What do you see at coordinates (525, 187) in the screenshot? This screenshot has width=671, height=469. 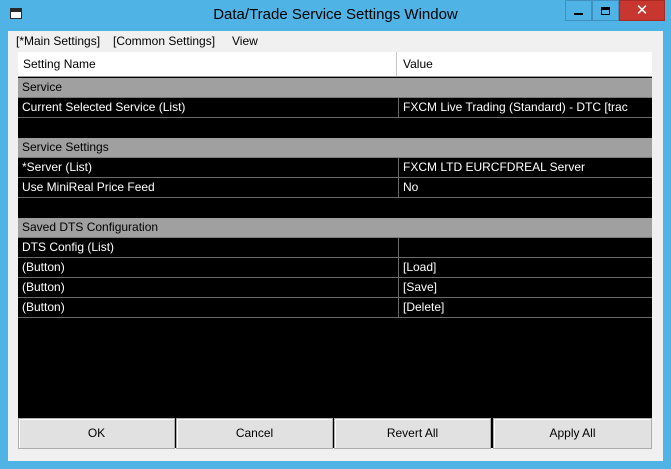 I see `setting-value: No` at bounding box center [525, 187].